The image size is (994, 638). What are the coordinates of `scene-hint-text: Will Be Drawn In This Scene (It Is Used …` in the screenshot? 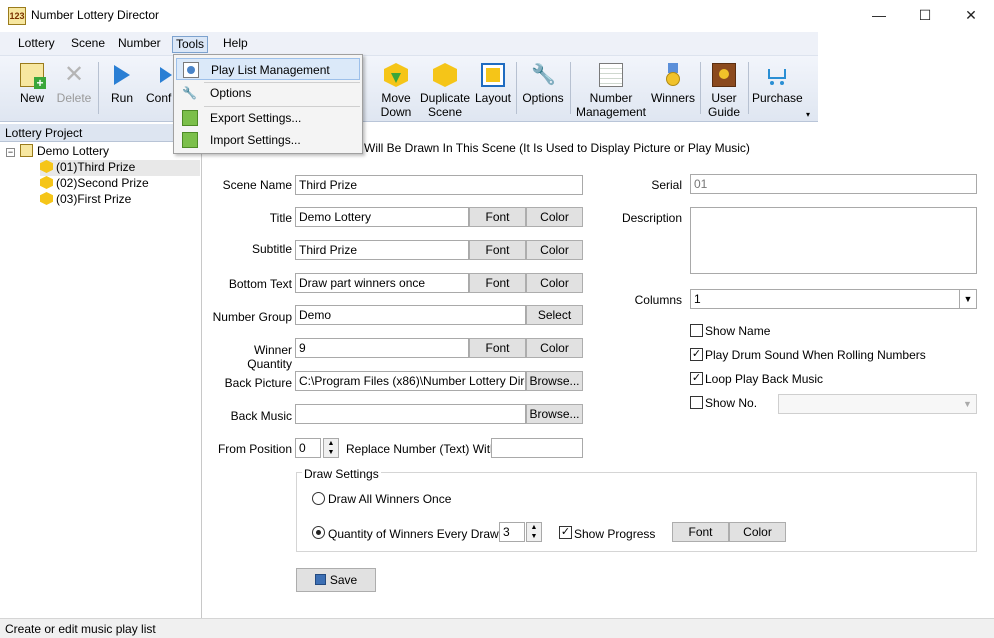 It's located at (557, 148).